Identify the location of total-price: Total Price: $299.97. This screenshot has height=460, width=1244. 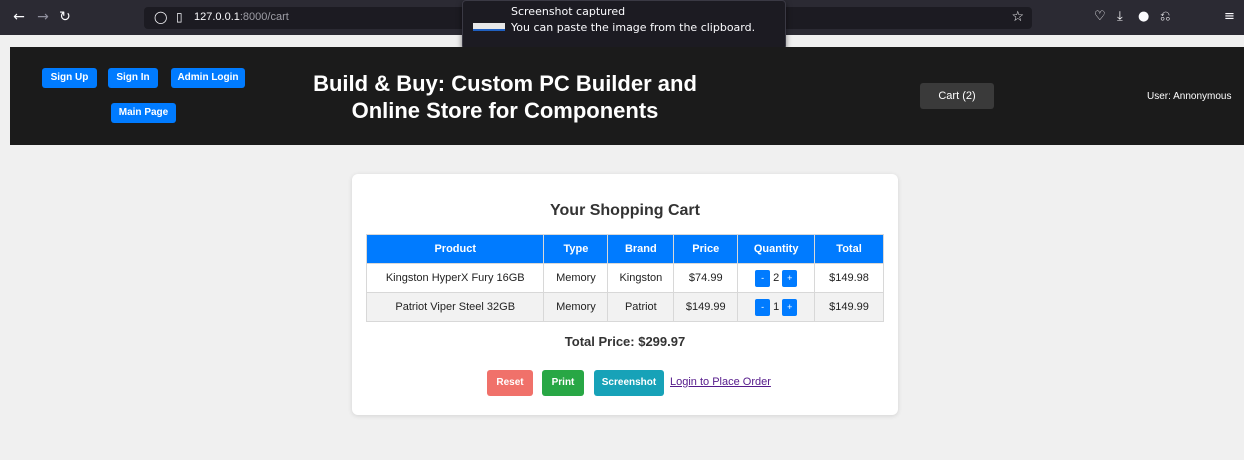
(625, 341).